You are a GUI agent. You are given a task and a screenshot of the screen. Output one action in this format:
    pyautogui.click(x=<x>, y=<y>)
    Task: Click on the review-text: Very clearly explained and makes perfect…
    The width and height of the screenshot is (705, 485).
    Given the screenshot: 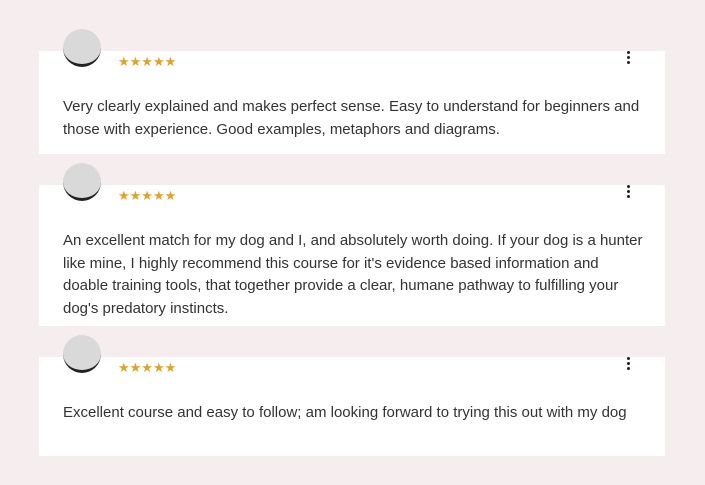 What is the action you would take?
    pyautogui.click(x=351, y=118)
    